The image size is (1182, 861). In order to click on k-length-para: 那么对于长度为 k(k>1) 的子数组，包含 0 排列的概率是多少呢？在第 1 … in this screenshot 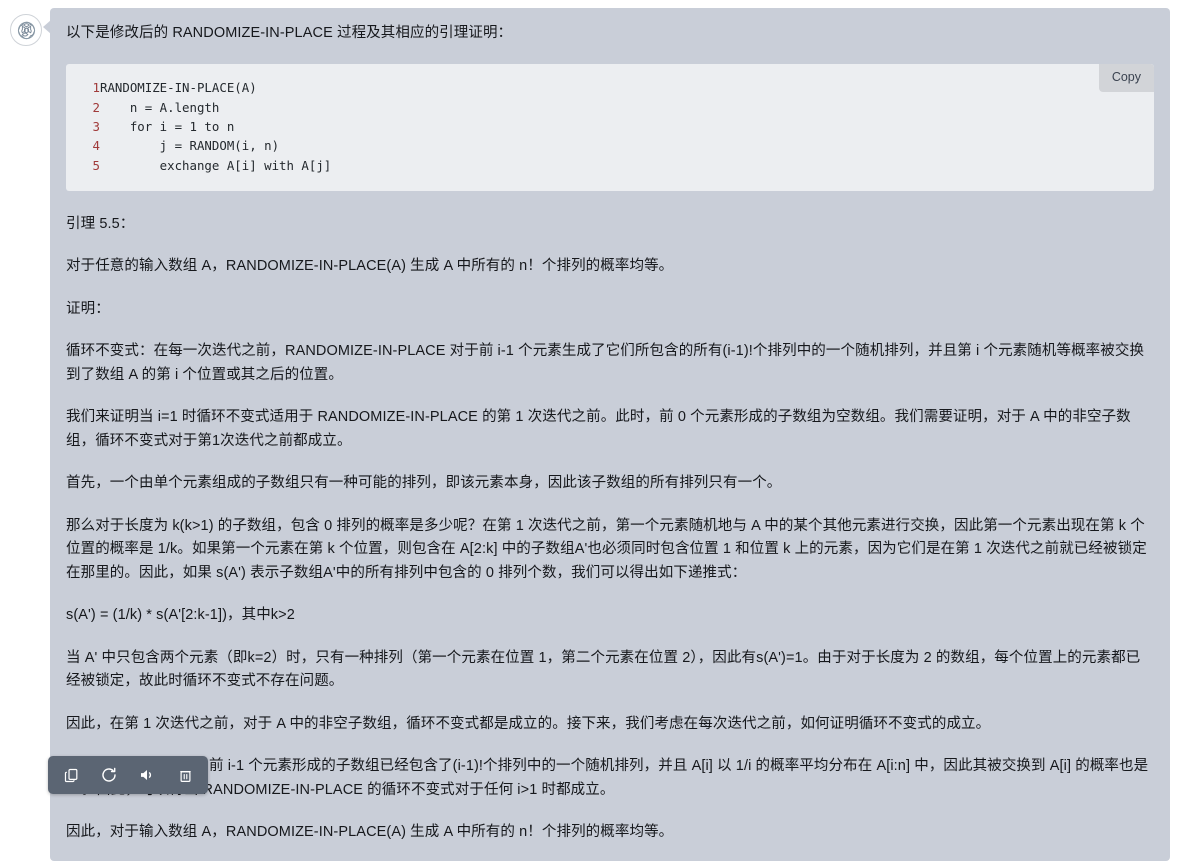, I will do `click(606, 549)`.